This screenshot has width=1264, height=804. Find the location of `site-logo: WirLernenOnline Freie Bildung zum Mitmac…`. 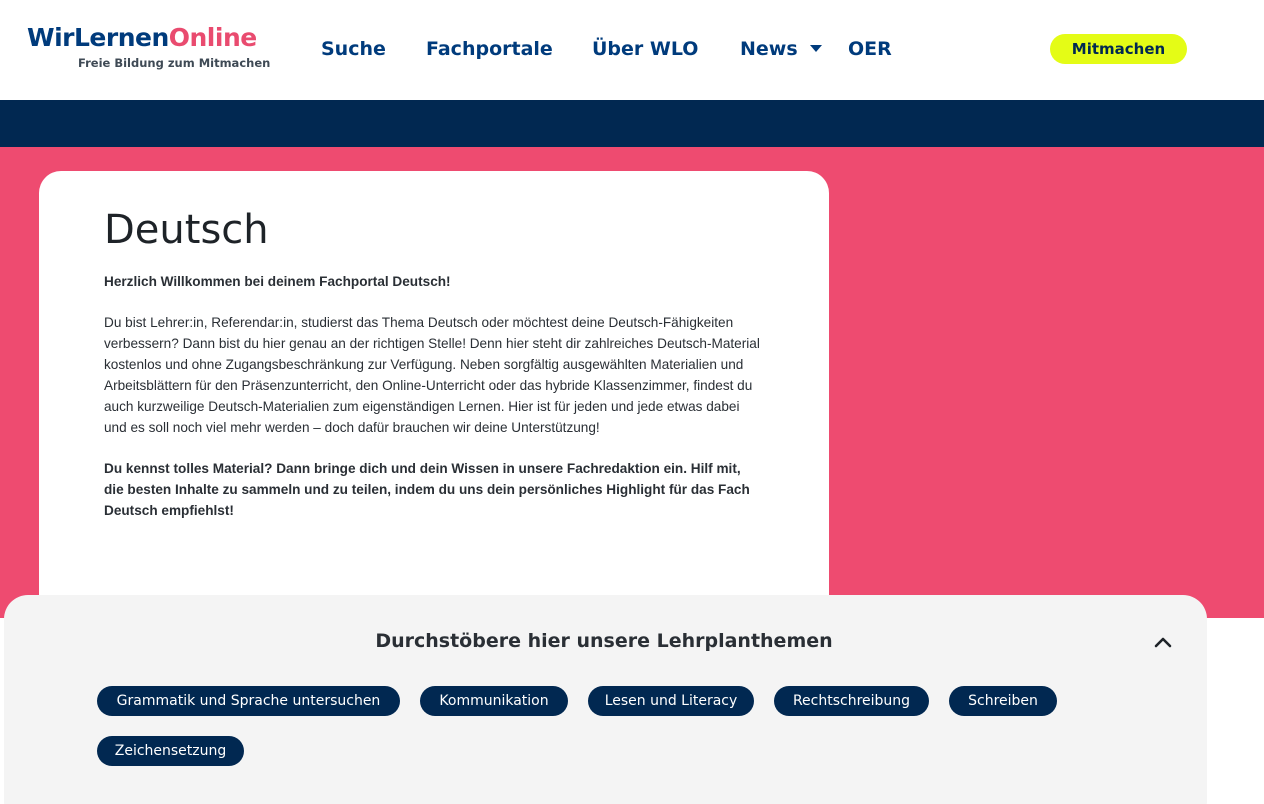

site-logo: WirLernenOnline Freie Bildung zum Mitmac… is located at coordinates (149, 50).